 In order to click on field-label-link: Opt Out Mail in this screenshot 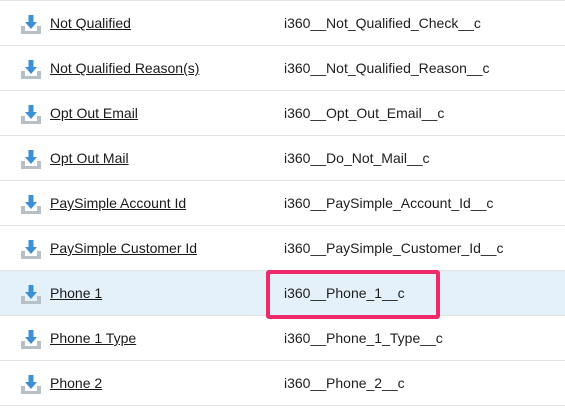, I will do `click(89, 158)`.